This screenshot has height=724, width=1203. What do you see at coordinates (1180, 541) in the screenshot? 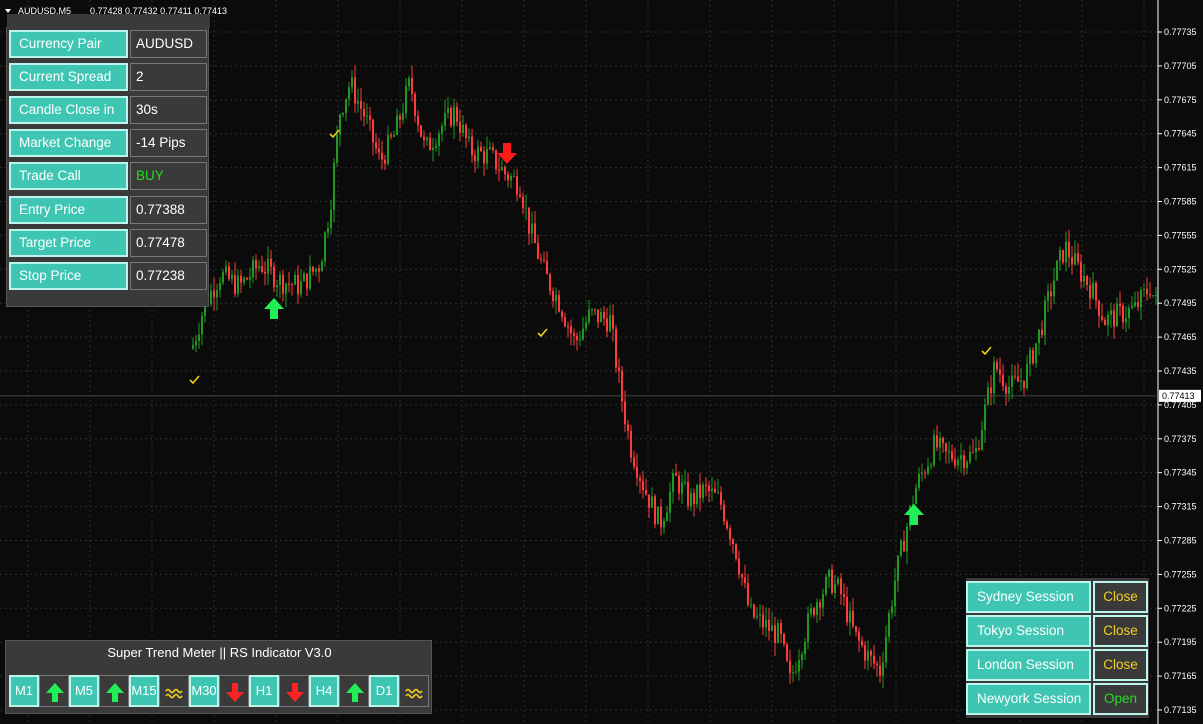
I see `price-tick-label: 0.77285` at bounding box center [1180, 541].